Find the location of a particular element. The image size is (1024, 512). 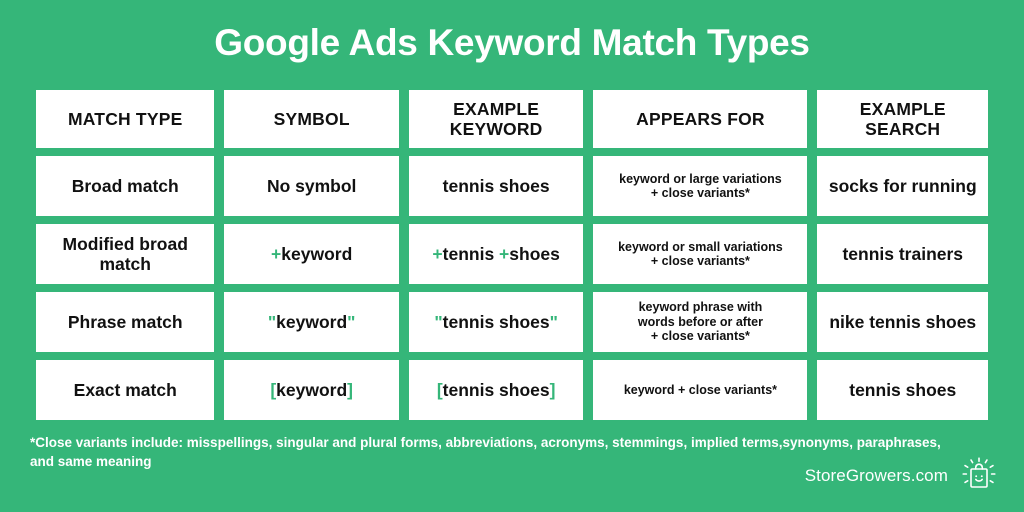

cell-example-keyword: +tennis +shoes is located at coordinates (496, 254).